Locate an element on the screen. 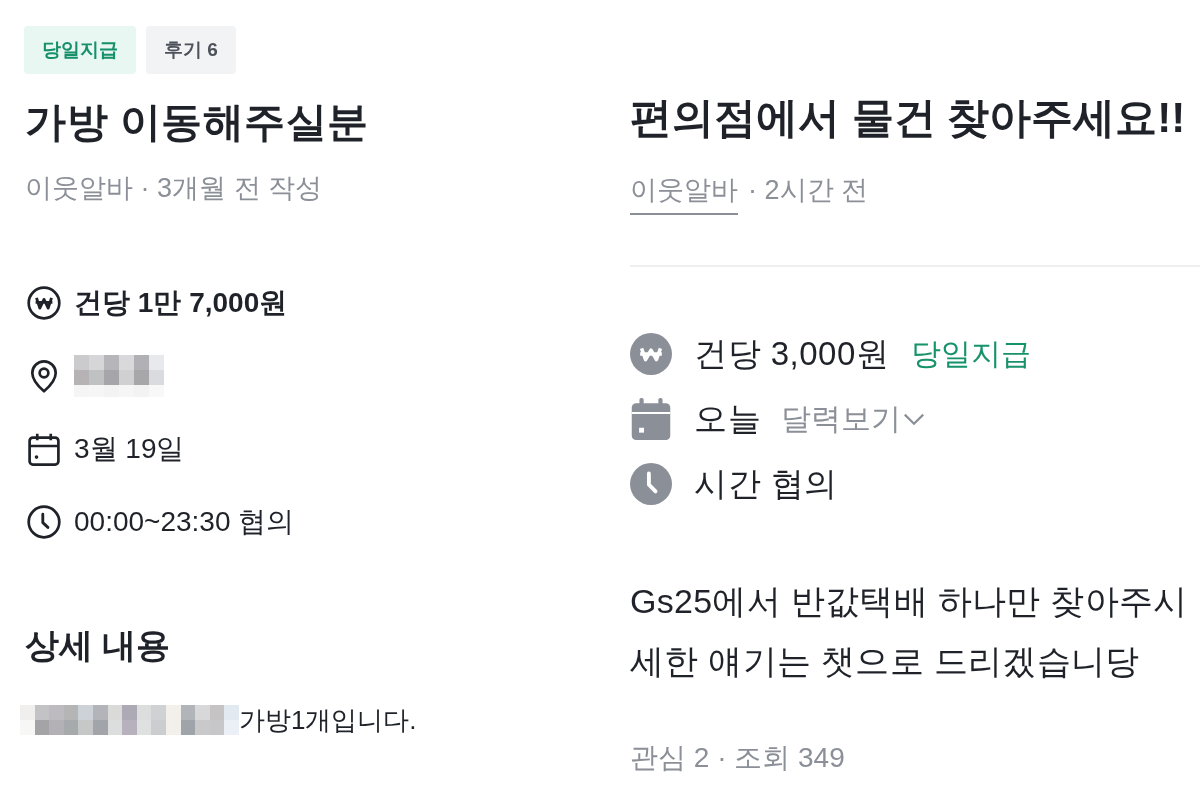 Image resolution: width=1200 pixels, height=800 pixels. description-text: 가방1개입니다. is located at coordinates (327, 720).